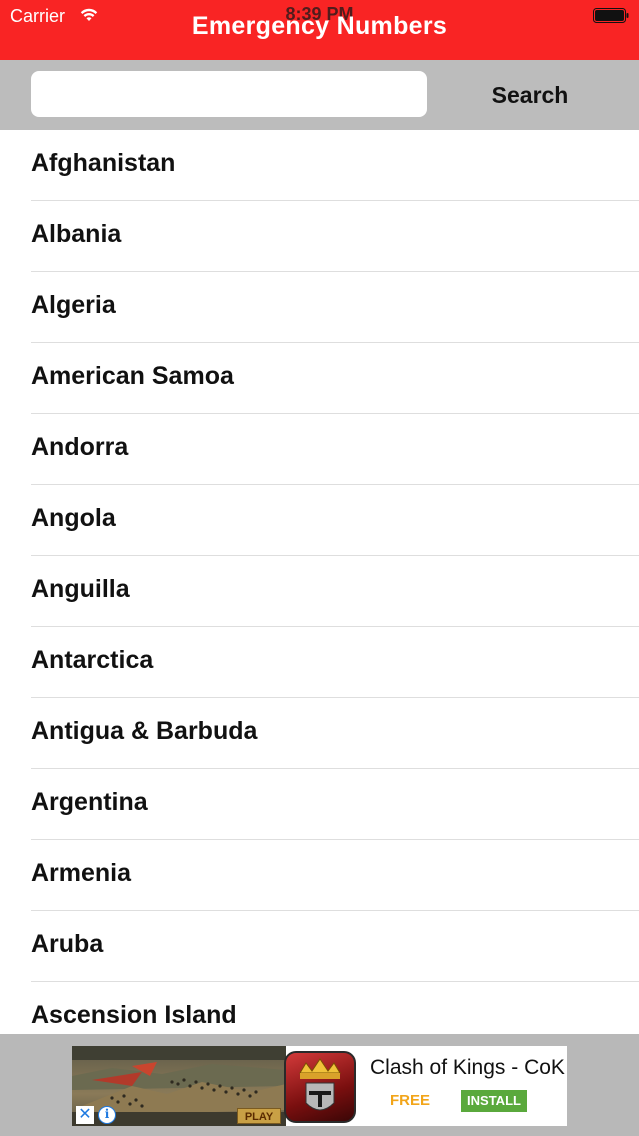 The width and height of the screenshot is (639, 1136). What do you see at coordinates (319, 449) in the screenshot?
I see `country-list-item: Andorra` at bounding box center [319, 449].